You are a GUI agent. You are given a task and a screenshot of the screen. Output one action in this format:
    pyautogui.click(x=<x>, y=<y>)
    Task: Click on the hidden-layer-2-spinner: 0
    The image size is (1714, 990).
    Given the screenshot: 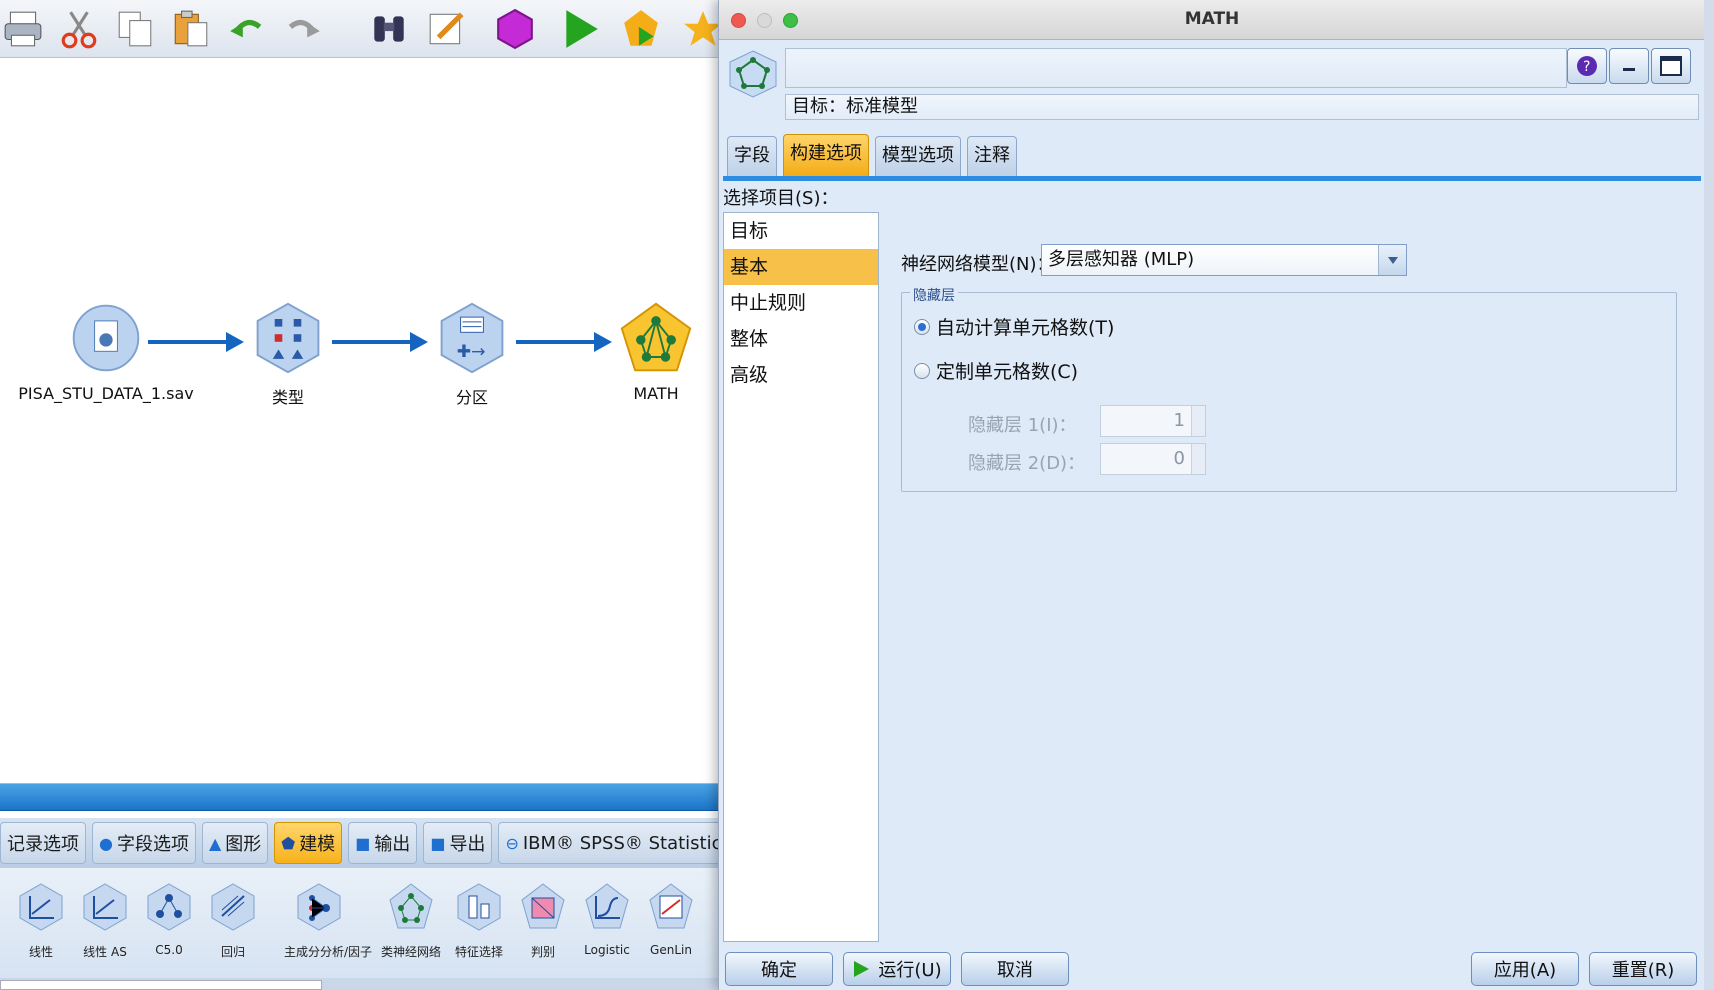 What is the action you would take?
    pyautogui.click(x=1153, y=459)
    